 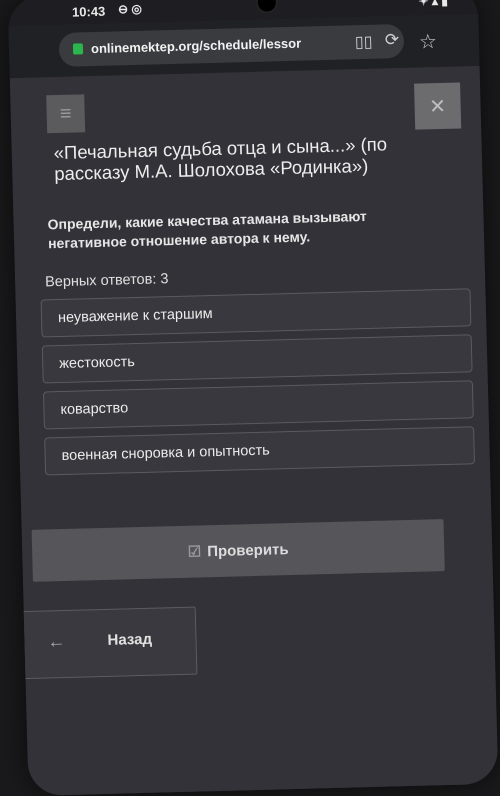 What do you see at coordinates (106, 281) in the screenshot?
I see `correct-answers-count: Верных ответов: 3` at bounding box center [106, 281].